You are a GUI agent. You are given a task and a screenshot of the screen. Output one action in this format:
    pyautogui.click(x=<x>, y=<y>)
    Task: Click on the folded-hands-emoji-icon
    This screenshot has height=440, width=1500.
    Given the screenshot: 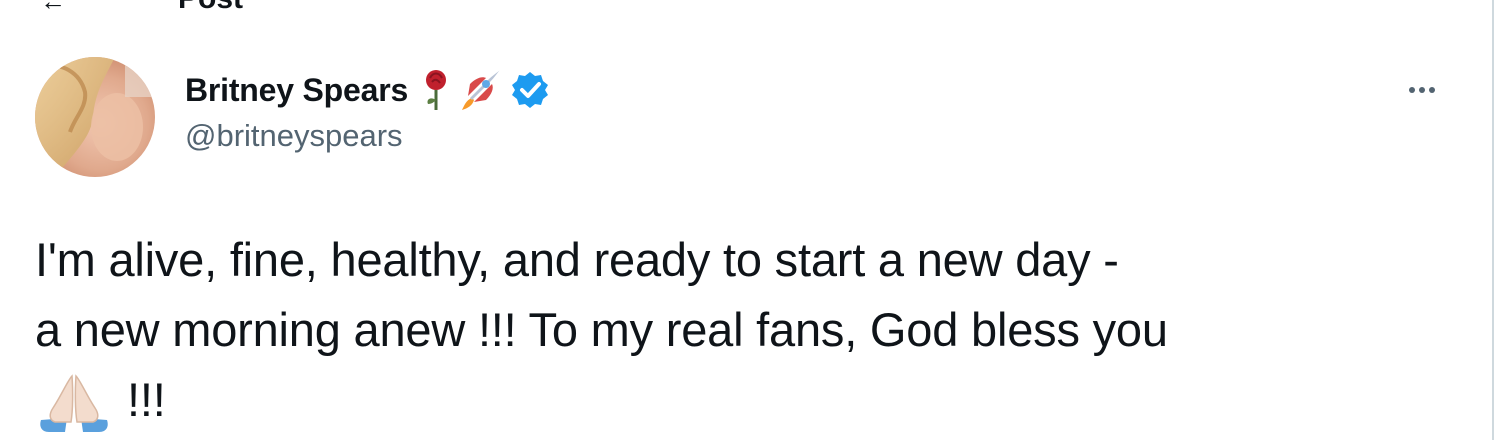 What is the action you would take?
    pyautogui.click(x=74, y=402)
    